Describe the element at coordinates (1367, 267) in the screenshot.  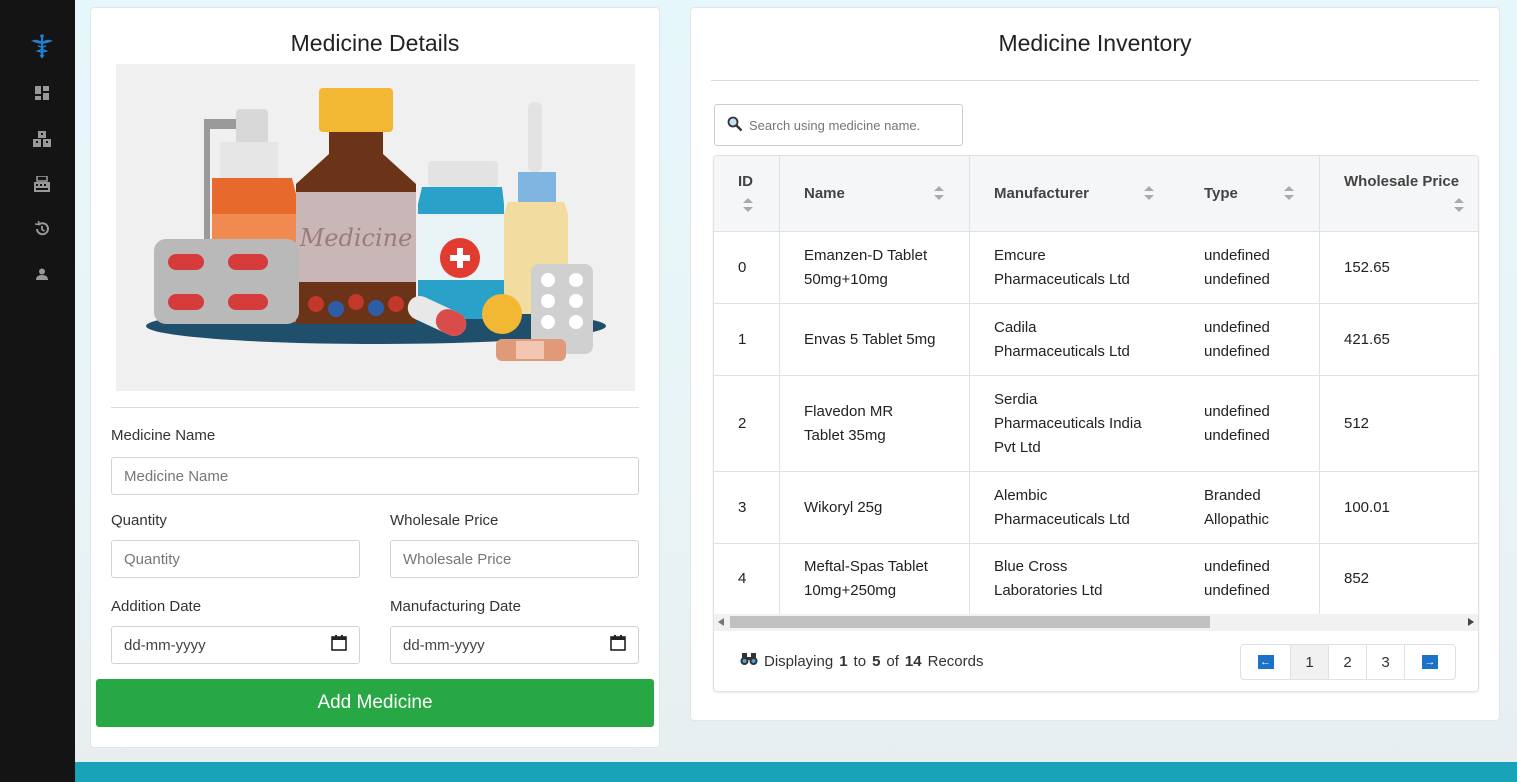
I see `cell-wholesale-price: 152.65` at that location.